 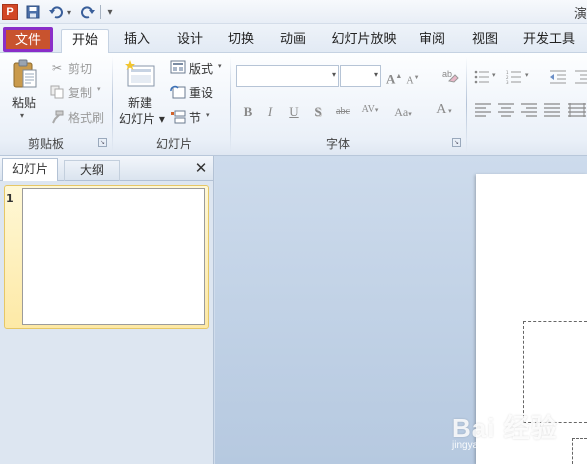 I want to click on svg-text: ab, so click(x=447, y=74).